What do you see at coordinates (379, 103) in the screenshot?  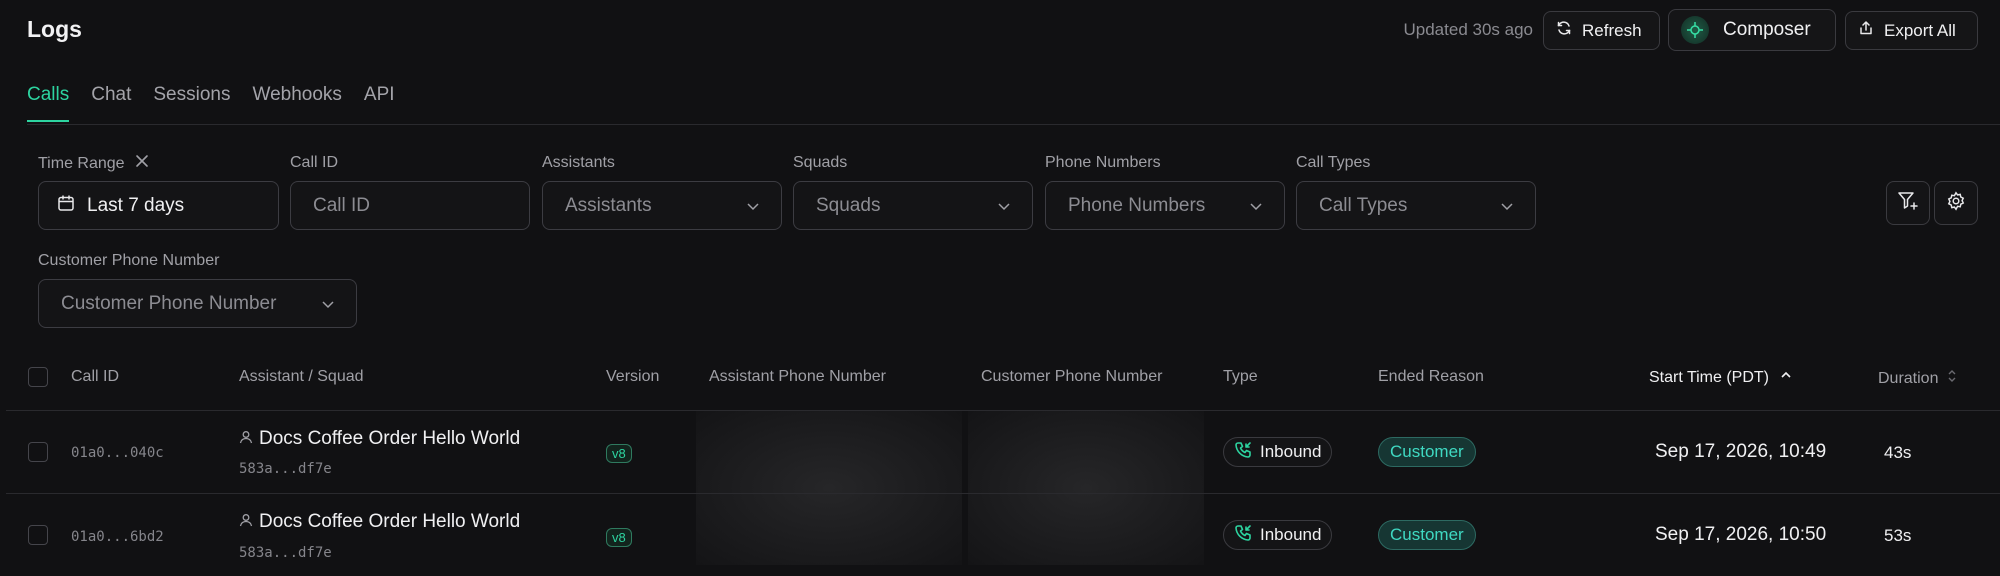 I see `tab-api: API` at bounding box center [379, 103].